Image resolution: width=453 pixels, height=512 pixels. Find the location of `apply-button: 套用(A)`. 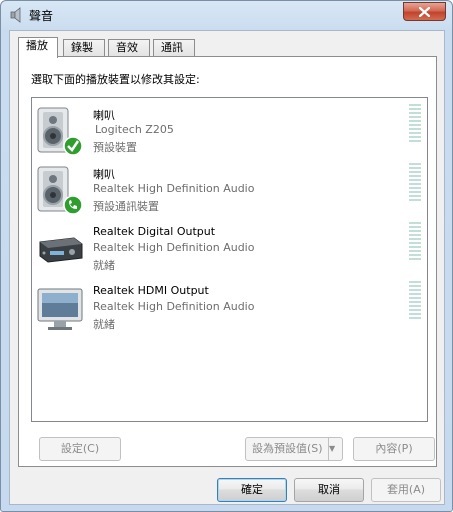

apply-button: 套用(A) is located at coordinates (406, 490).